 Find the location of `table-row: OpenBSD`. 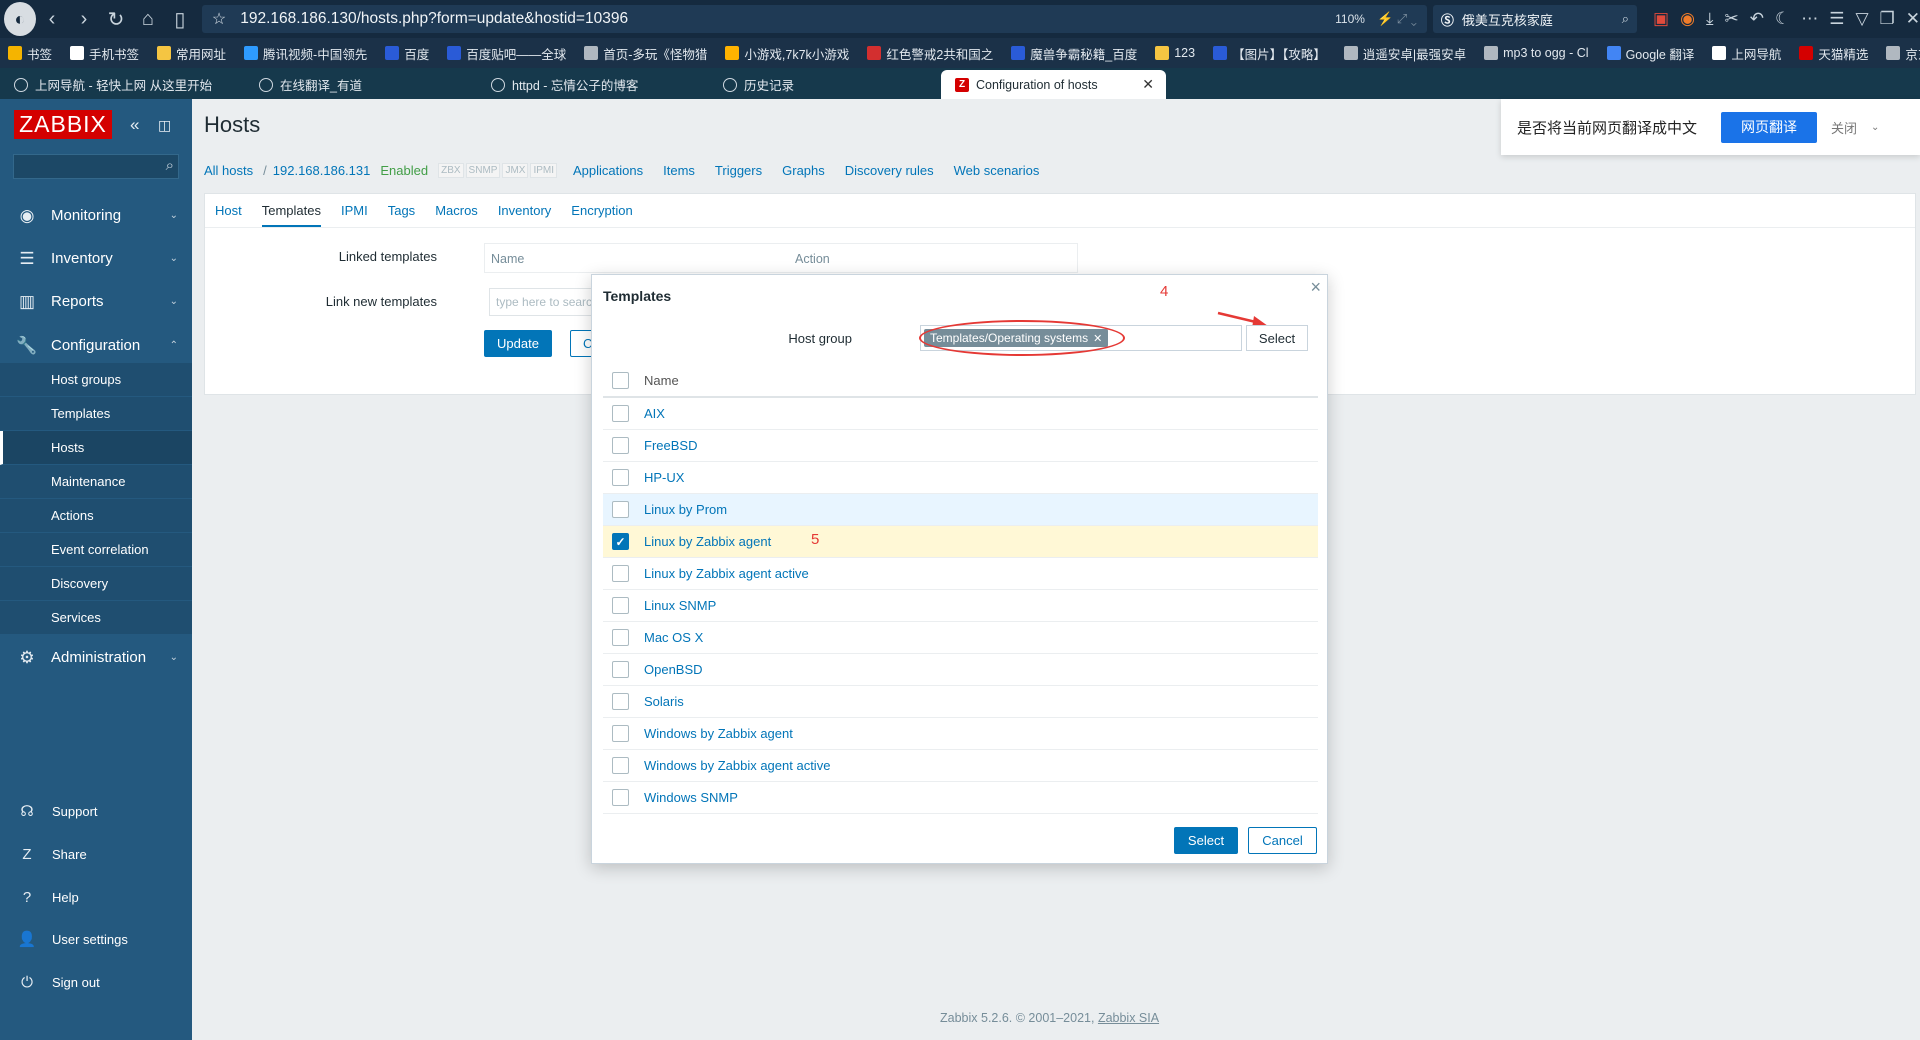

table-row: OpenBSD is located at coordinates (960, 670).